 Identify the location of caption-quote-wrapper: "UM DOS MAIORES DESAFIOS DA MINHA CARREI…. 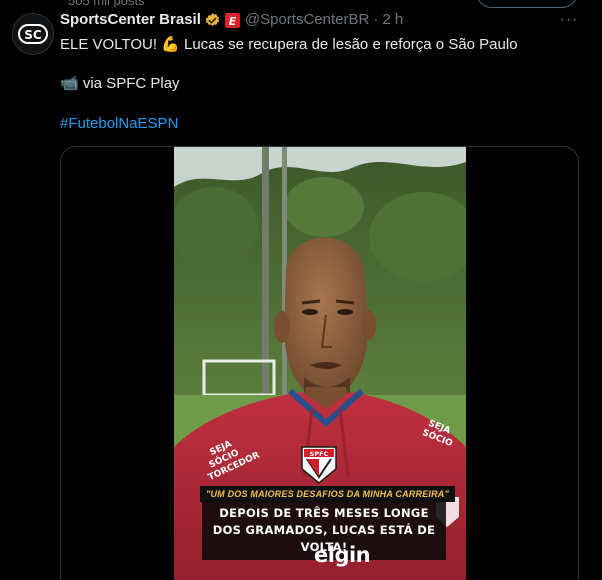
(327, 493).